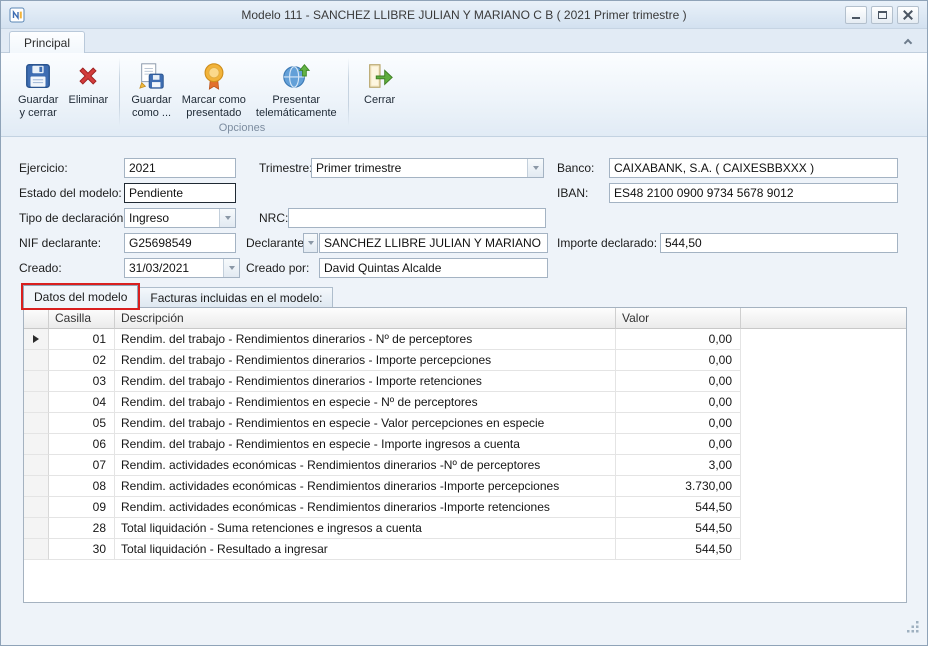 This screenshot has width=928, height=646. I want to click on header-label: Valor, so click(636, 318).